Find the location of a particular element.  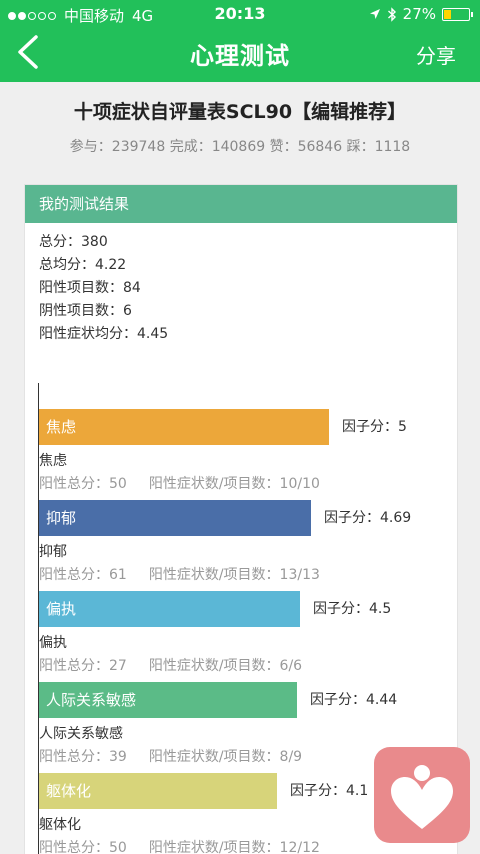

app-header: 中国移动 4G 20:13 27% 心理测试 分享 is located at coordinates (240, 41).